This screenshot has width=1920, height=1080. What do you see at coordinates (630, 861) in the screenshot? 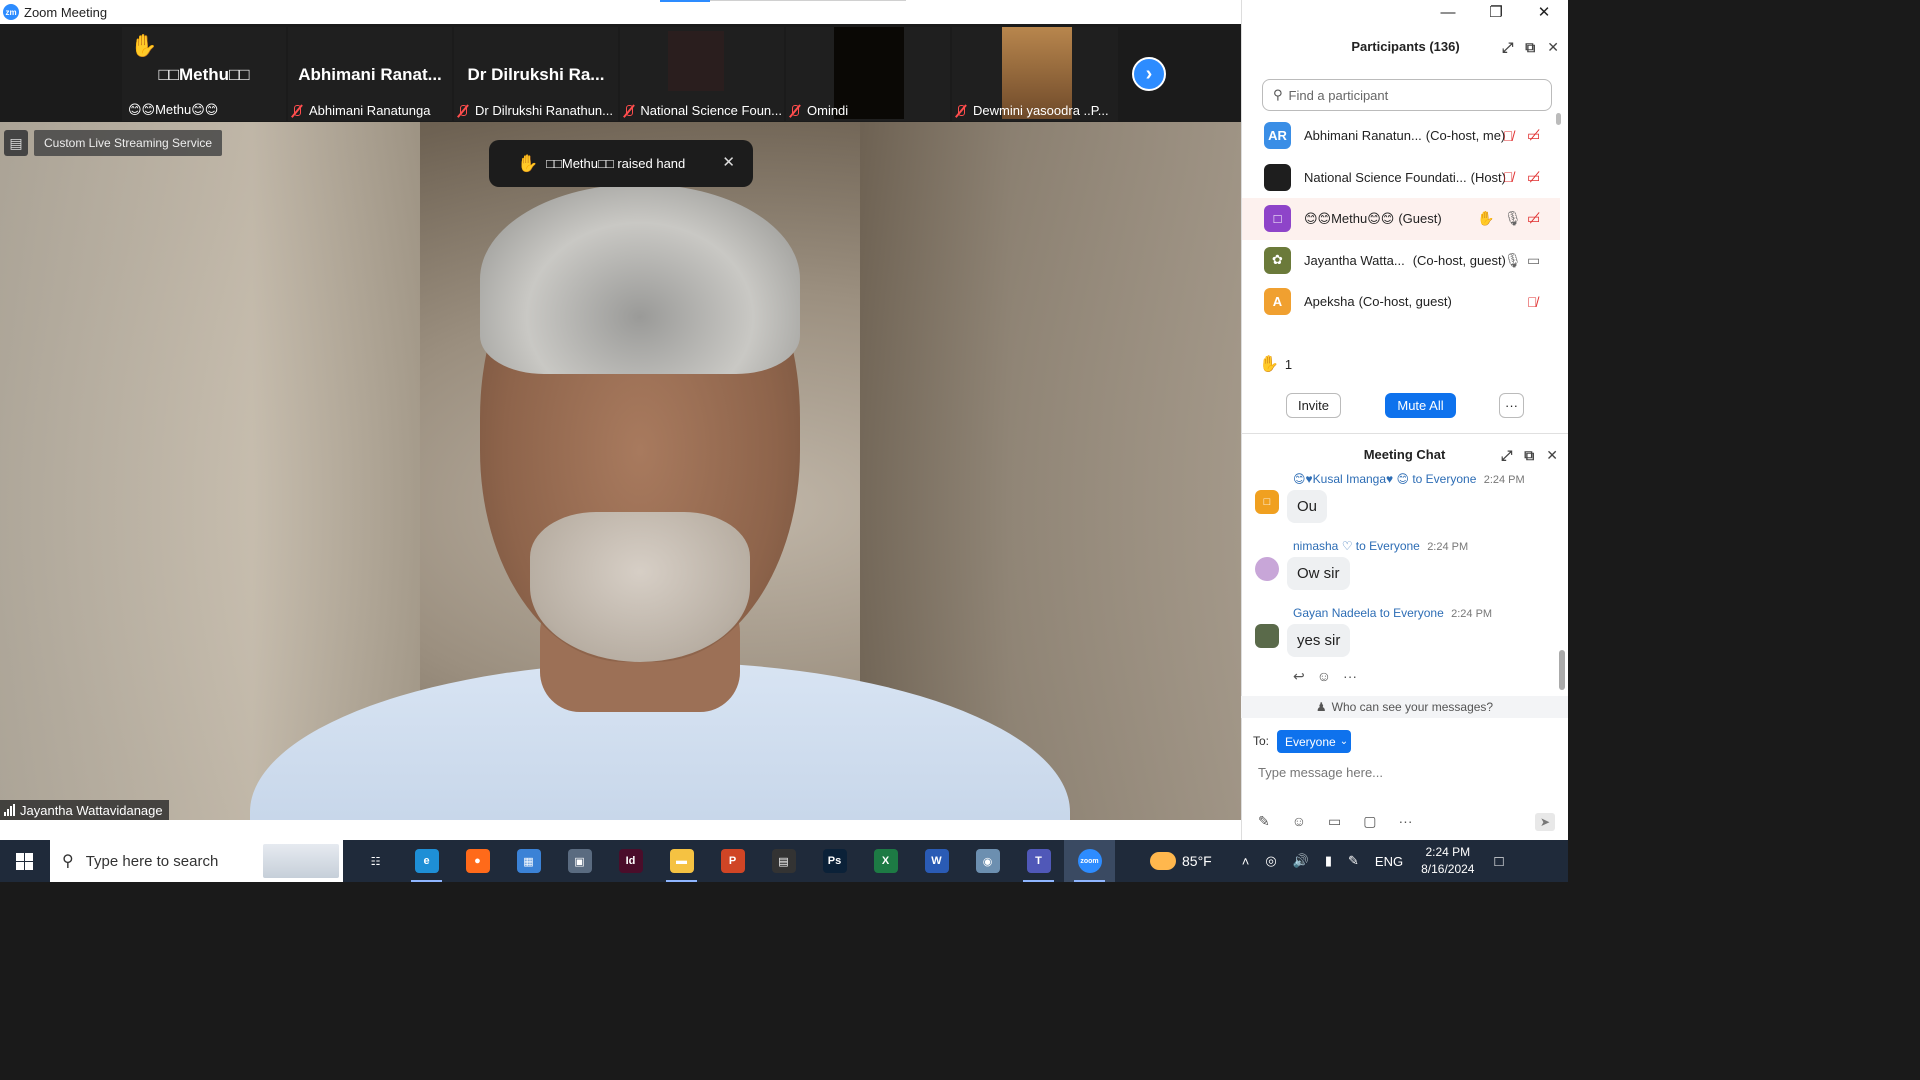
I see `taskbar-app-indesign: Id` at bounding box center [630, 861].